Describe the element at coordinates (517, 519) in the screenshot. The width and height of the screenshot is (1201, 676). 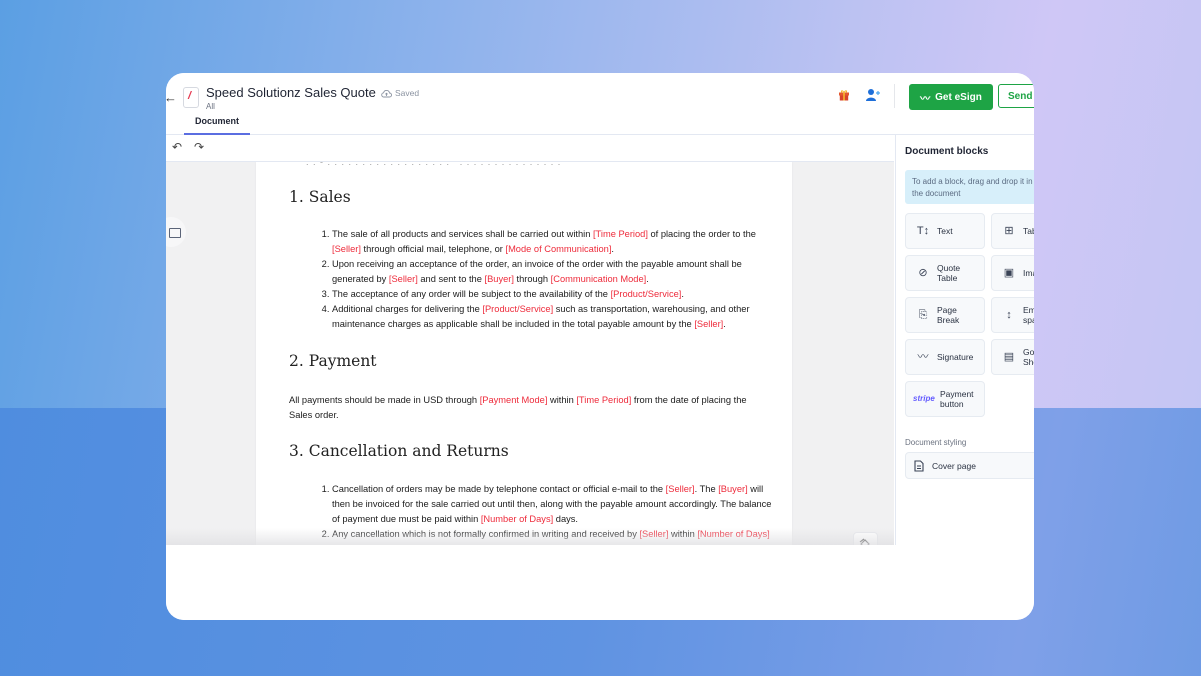
I see `placeholder-variable: [Number of Days]` at that location.